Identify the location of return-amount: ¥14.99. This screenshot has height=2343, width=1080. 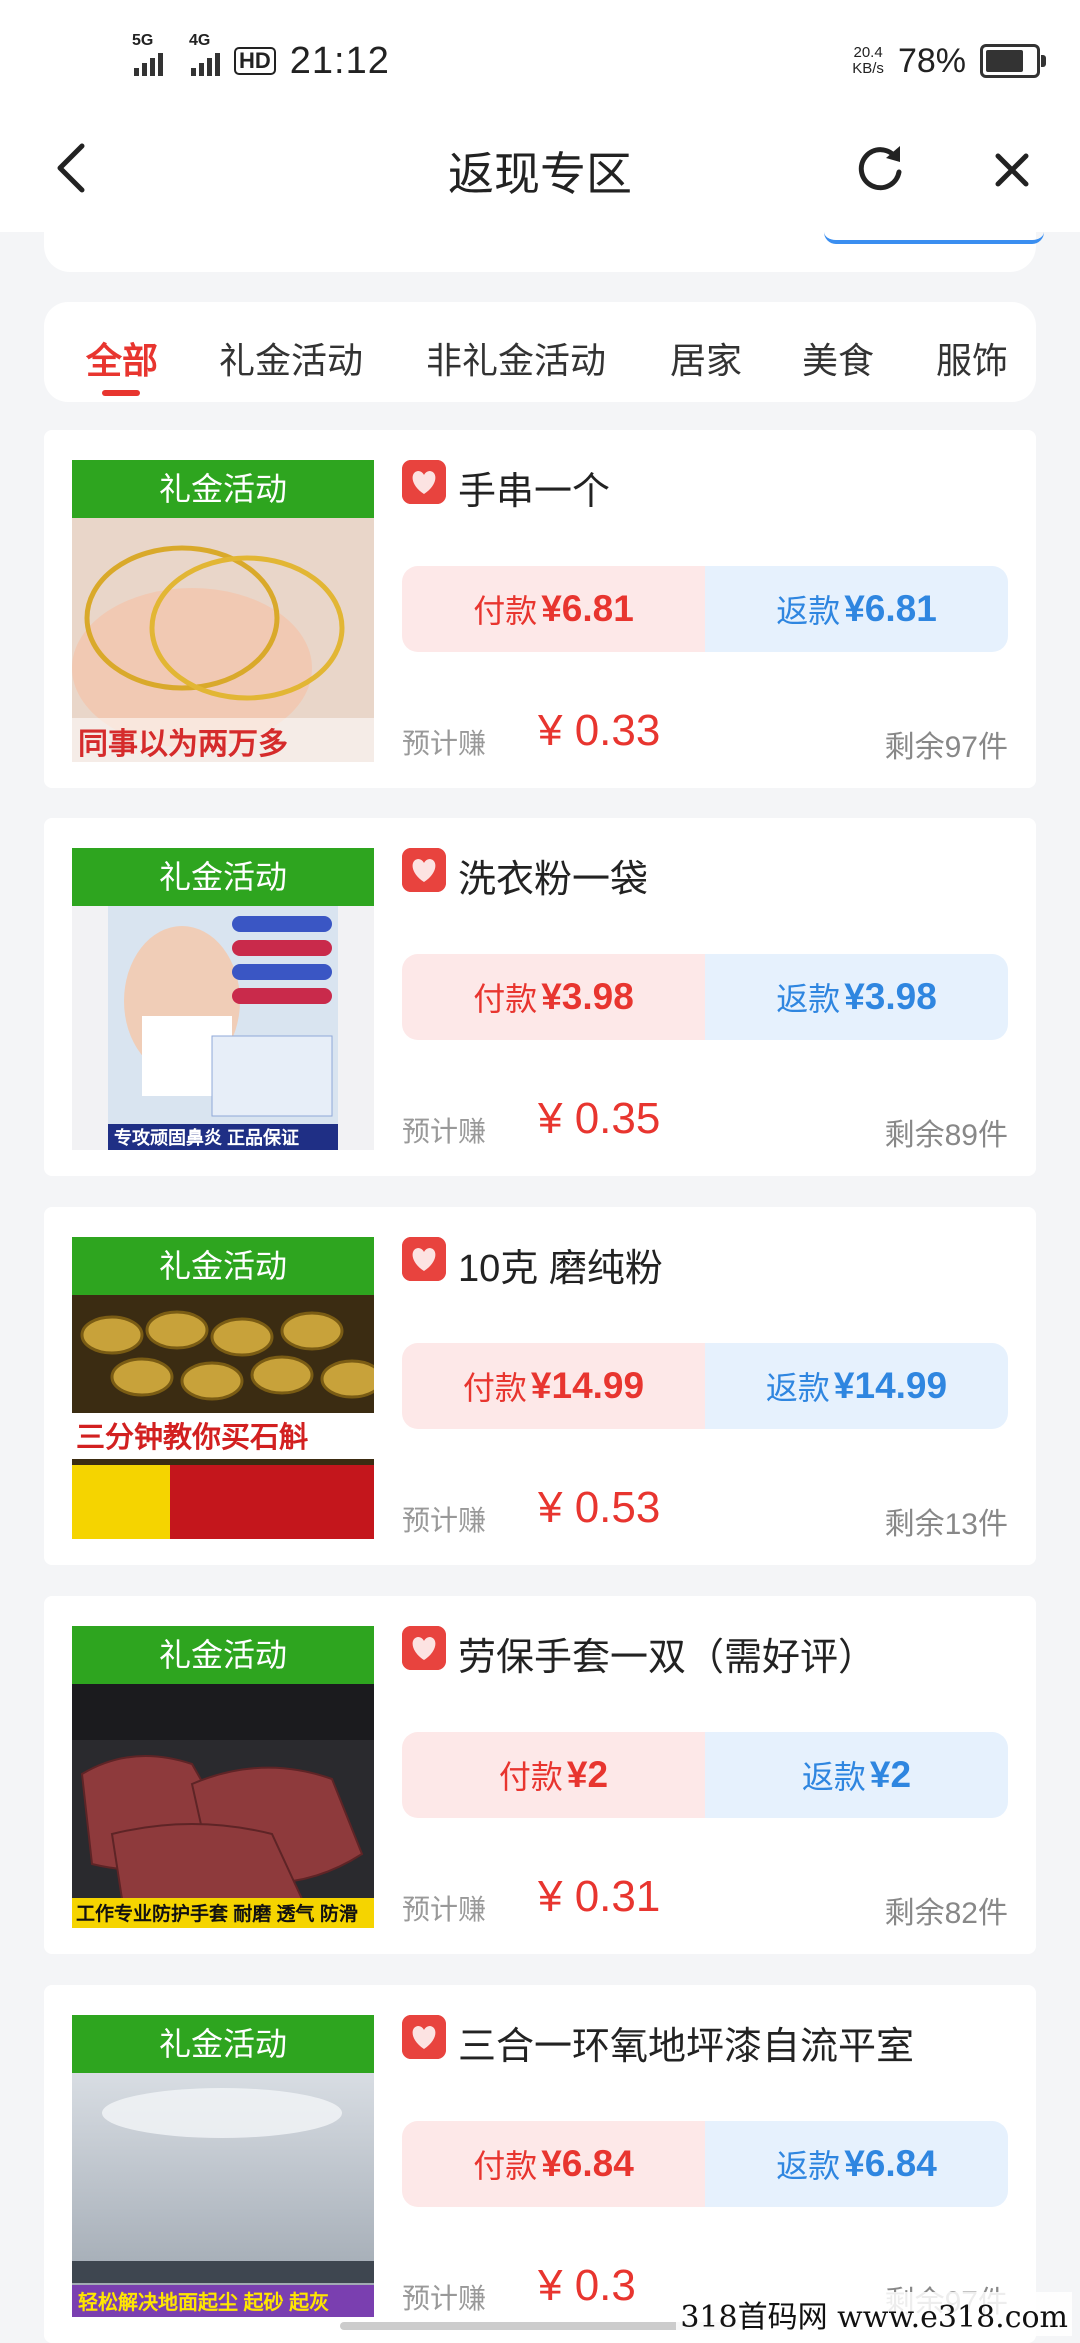
(890, 1386).